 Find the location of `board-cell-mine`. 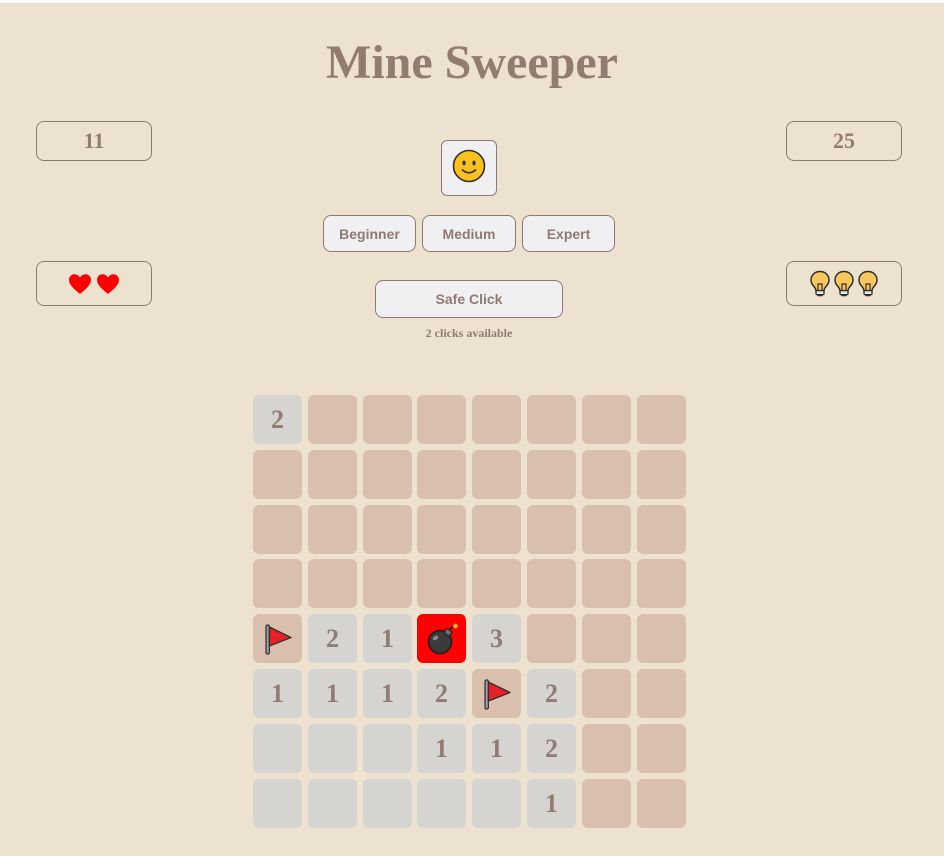

board-cell-mine is located at coordinates (441, 638).